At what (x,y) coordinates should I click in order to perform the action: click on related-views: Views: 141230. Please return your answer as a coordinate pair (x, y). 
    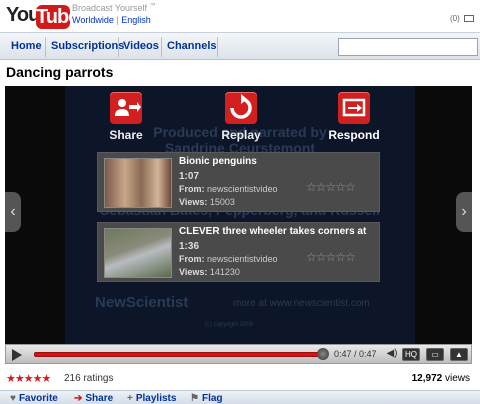
    Looking at the image, I should click on (209, 272).